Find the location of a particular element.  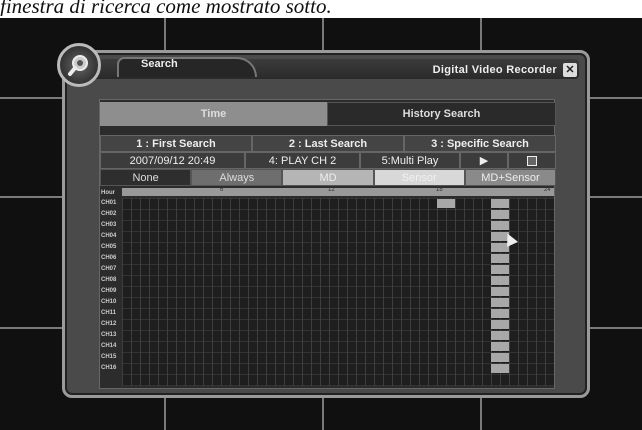

play-channel-button: 4: PLAY CH 2 is located at coordinates (302, 160).